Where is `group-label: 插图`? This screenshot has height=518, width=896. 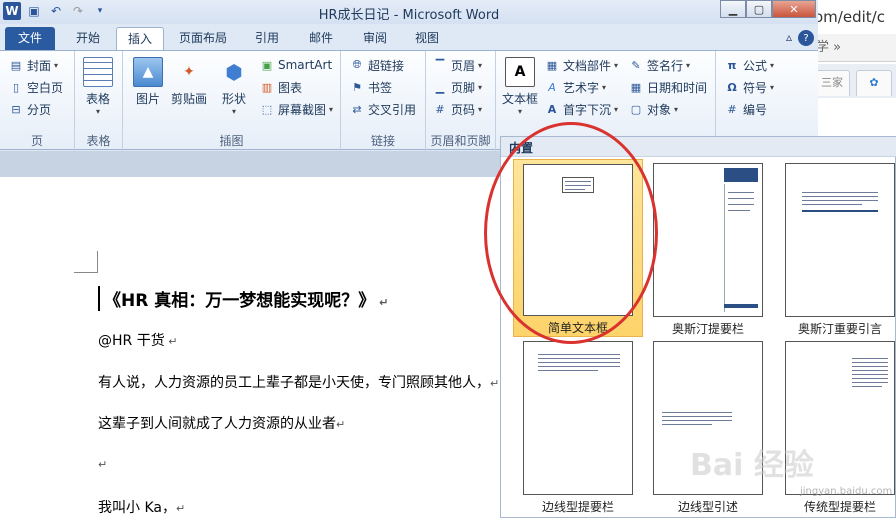 group-label: 插图 is located at coordinates (231, 141).